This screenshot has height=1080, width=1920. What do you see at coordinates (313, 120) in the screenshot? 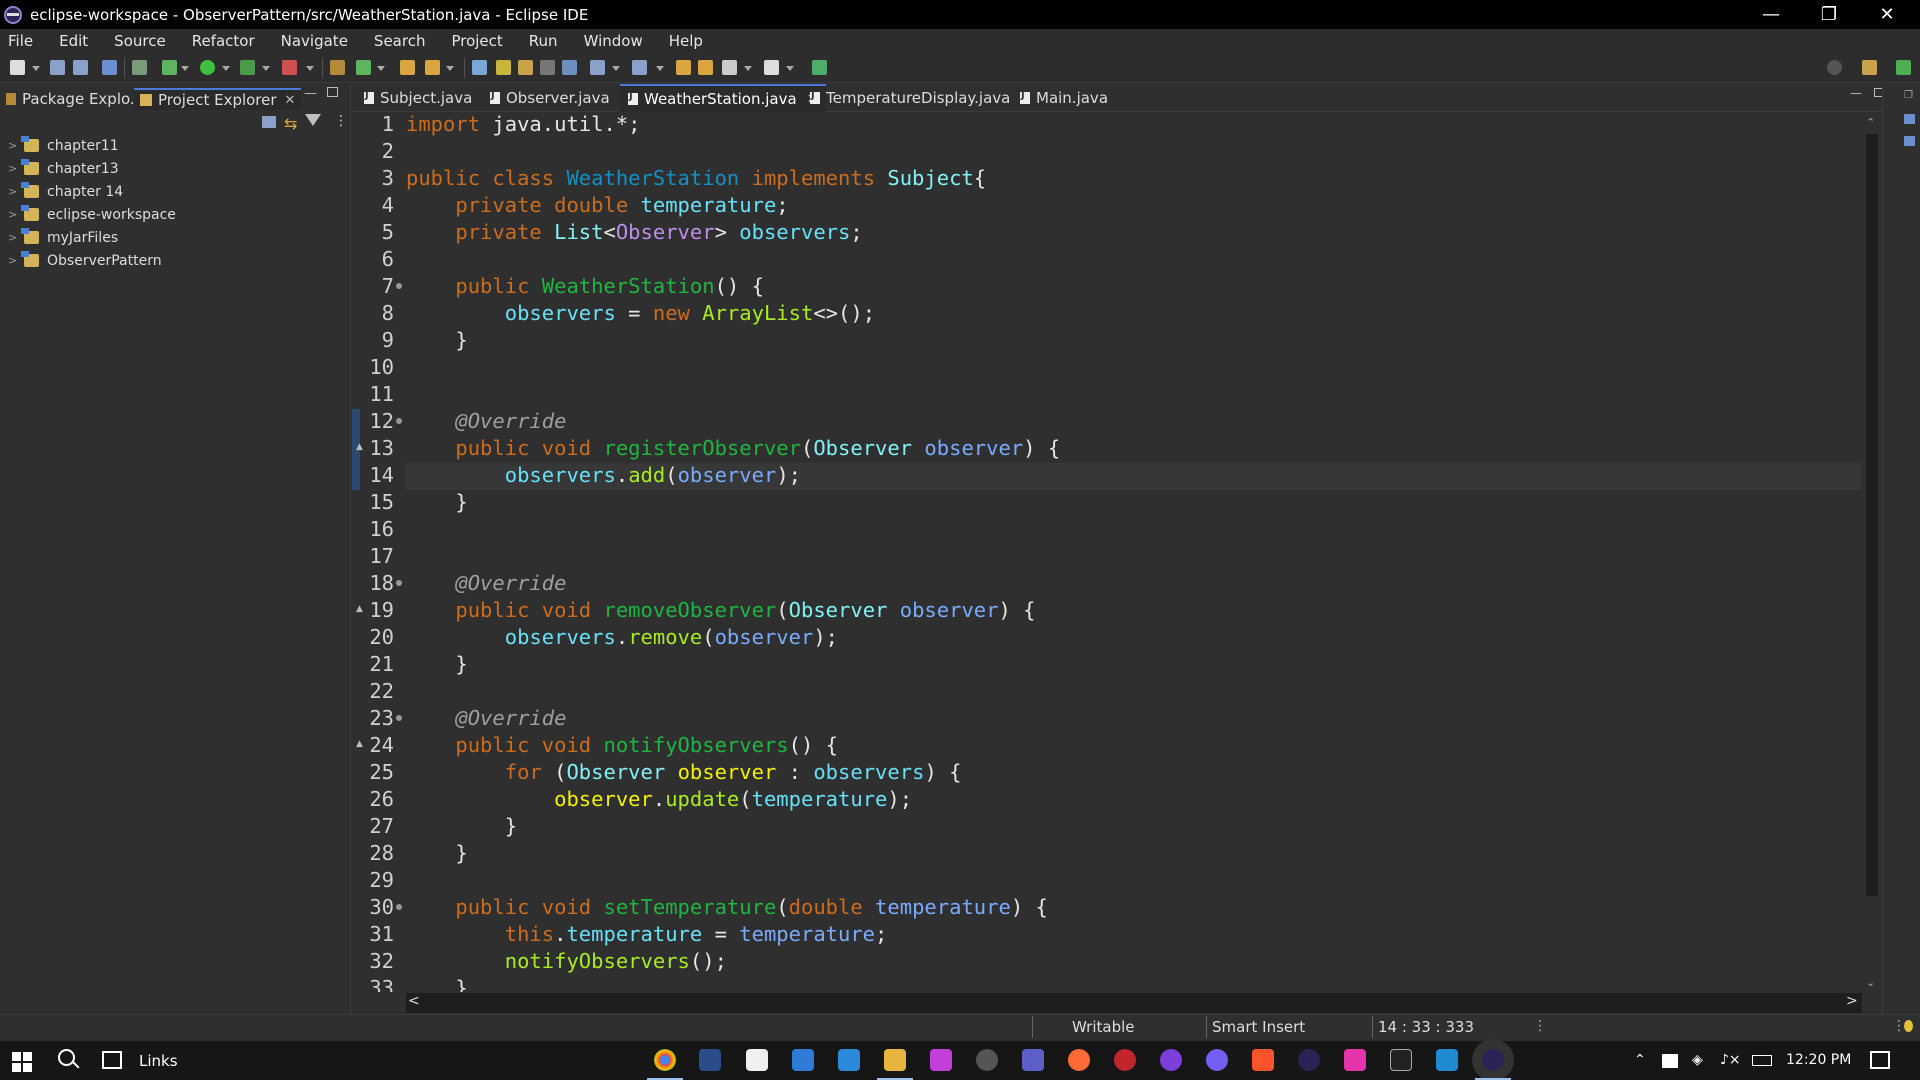
I see `filter-icon` at bounding box center [313, 120].